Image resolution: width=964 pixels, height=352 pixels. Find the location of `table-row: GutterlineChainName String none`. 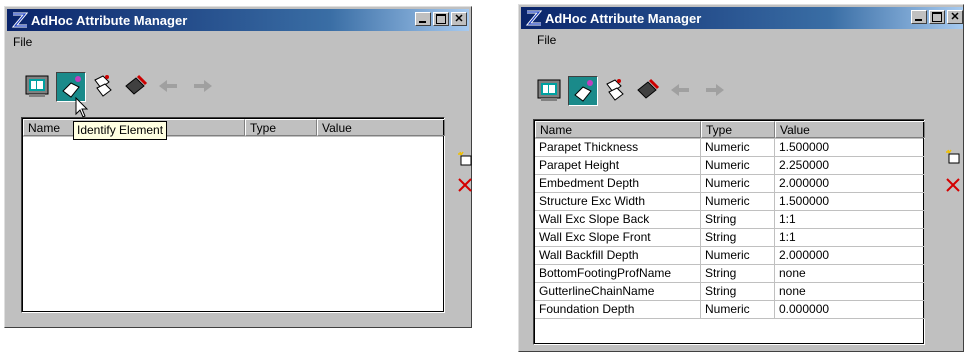

table-row: GutterlineChainName String none is located at coordinates (730, 292).